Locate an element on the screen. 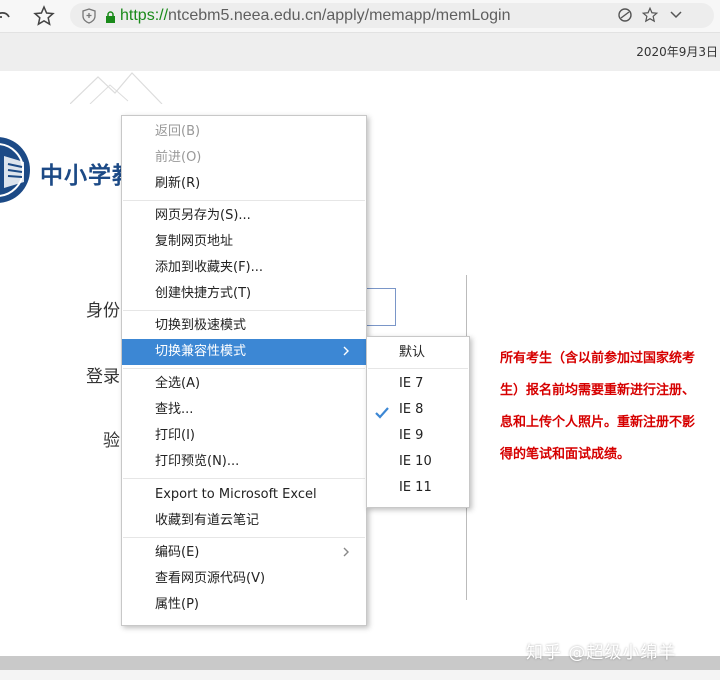 This screenshot has width=720, height=680. star-icon is located at coordinates (44, 16).